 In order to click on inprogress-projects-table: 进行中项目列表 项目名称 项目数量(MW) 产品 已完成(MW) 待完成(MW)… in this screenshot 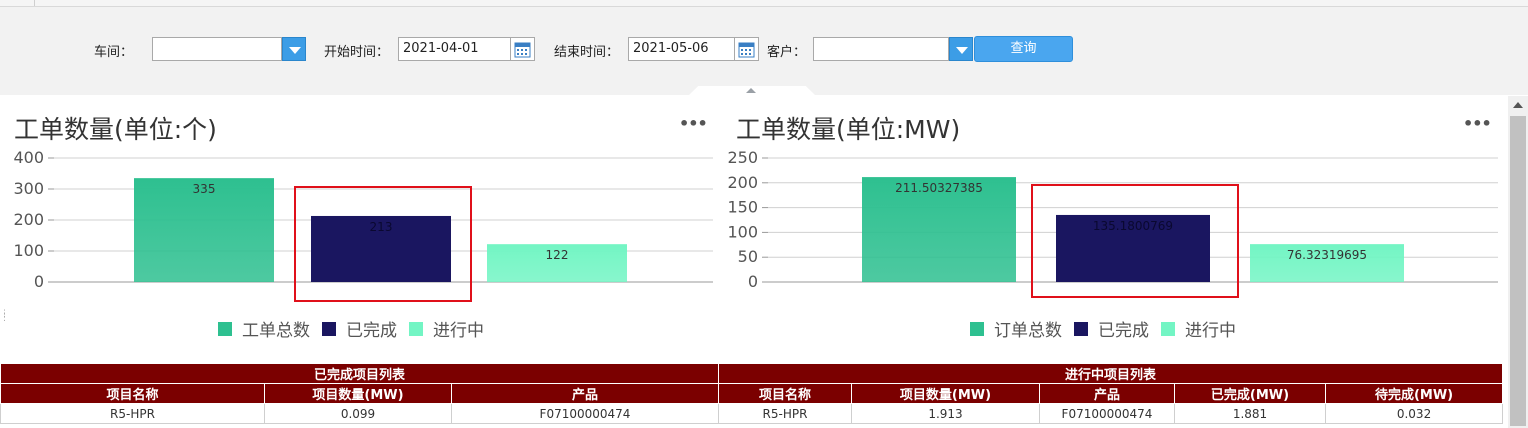, I will do `click(1110, 393)`.